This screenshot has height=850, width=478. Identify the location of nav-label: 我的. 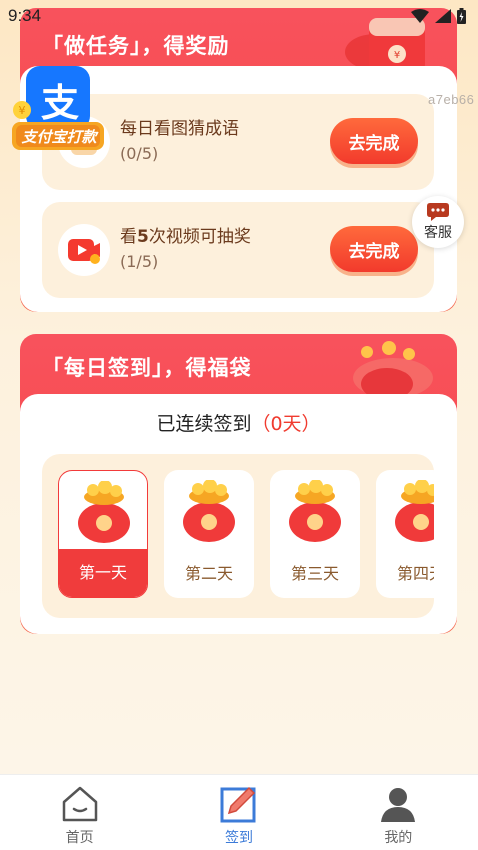
(398, 838).